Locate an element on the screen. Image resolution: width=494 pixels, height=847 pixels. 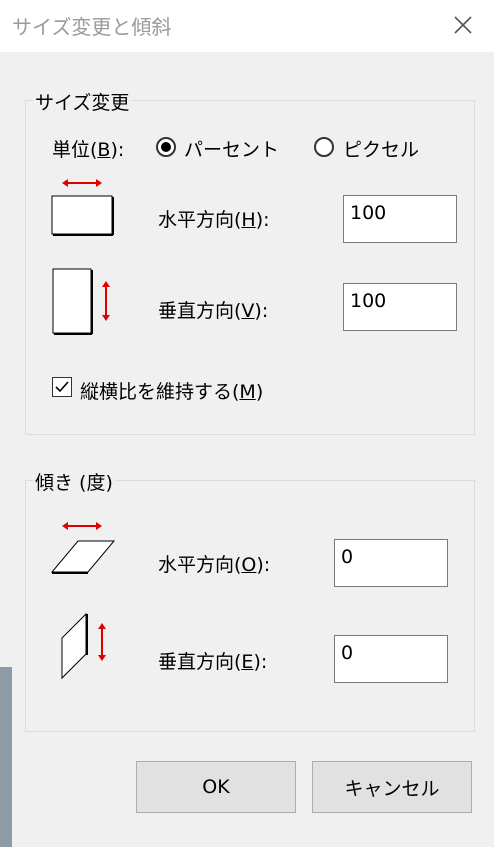
pixel-radio is located at coordinates (324, 147).